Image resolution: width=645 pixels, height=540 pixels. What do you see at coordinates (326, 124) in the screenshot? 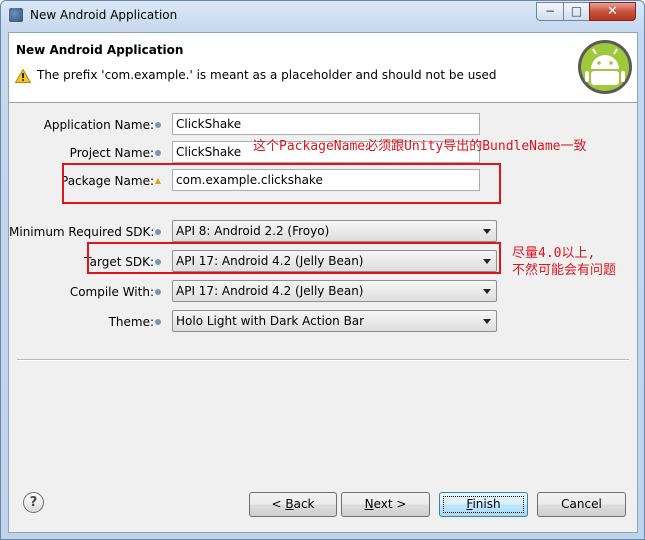
I see `application-name-input: ClickShake` at bounding box center [326, 124].